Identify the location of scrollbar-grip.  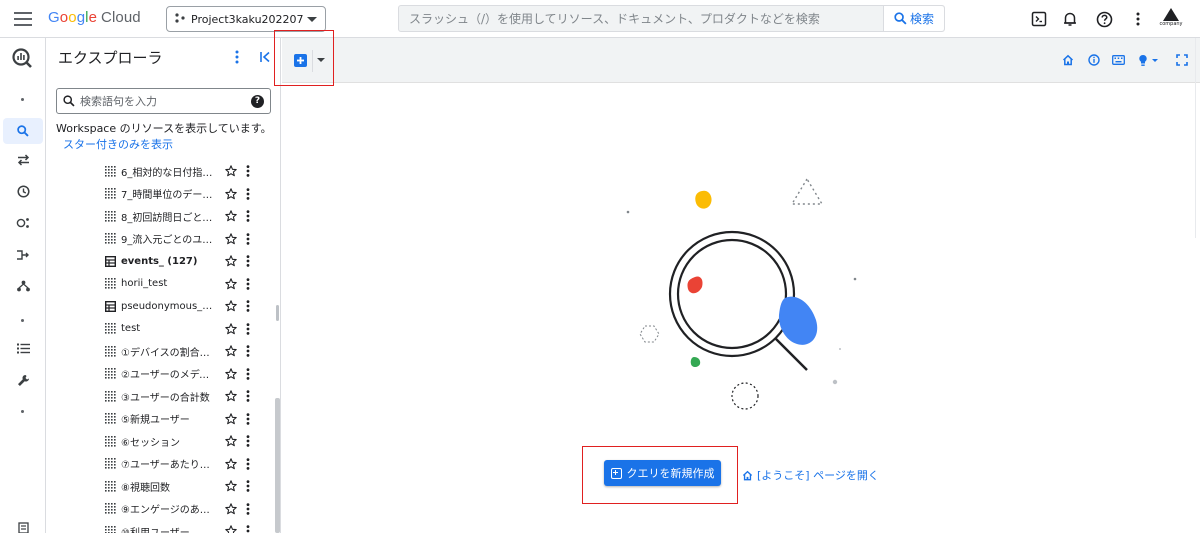
(277, 313).